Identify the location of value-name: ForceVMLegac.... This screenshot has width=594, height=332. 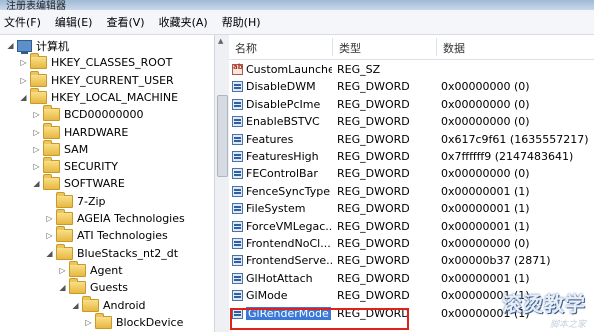
(289, 226).